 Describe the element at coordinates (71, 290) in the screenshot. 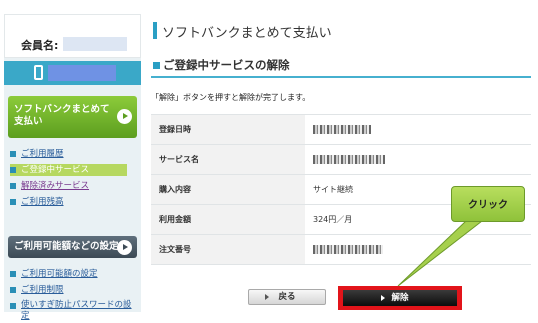

I see `menu-item-usage-restriction: ご利用制限` at that location.